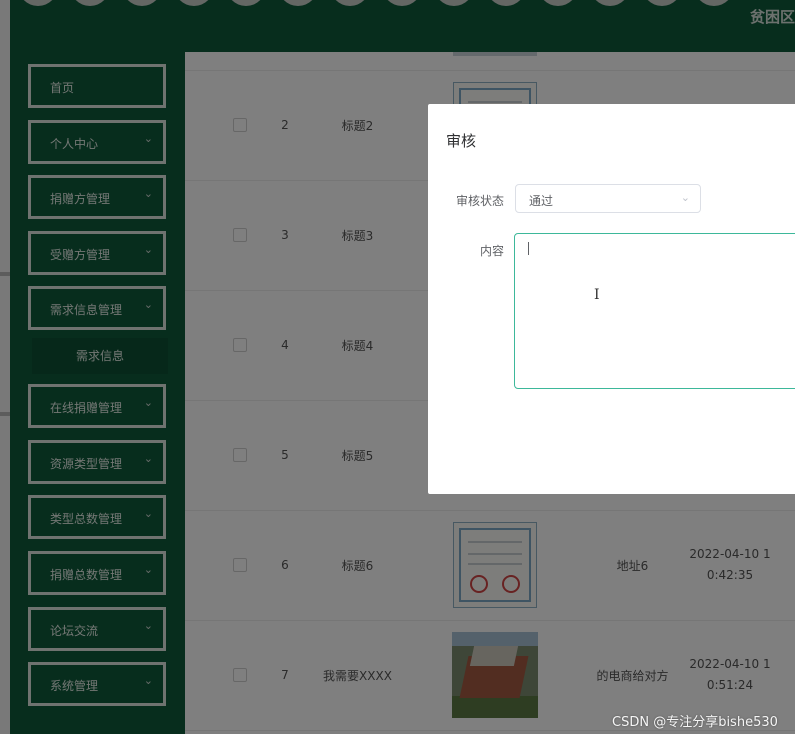 The height and width of the screenshot is (734, 795). I want to click on status-label: 审核状态, so click(479, 201).